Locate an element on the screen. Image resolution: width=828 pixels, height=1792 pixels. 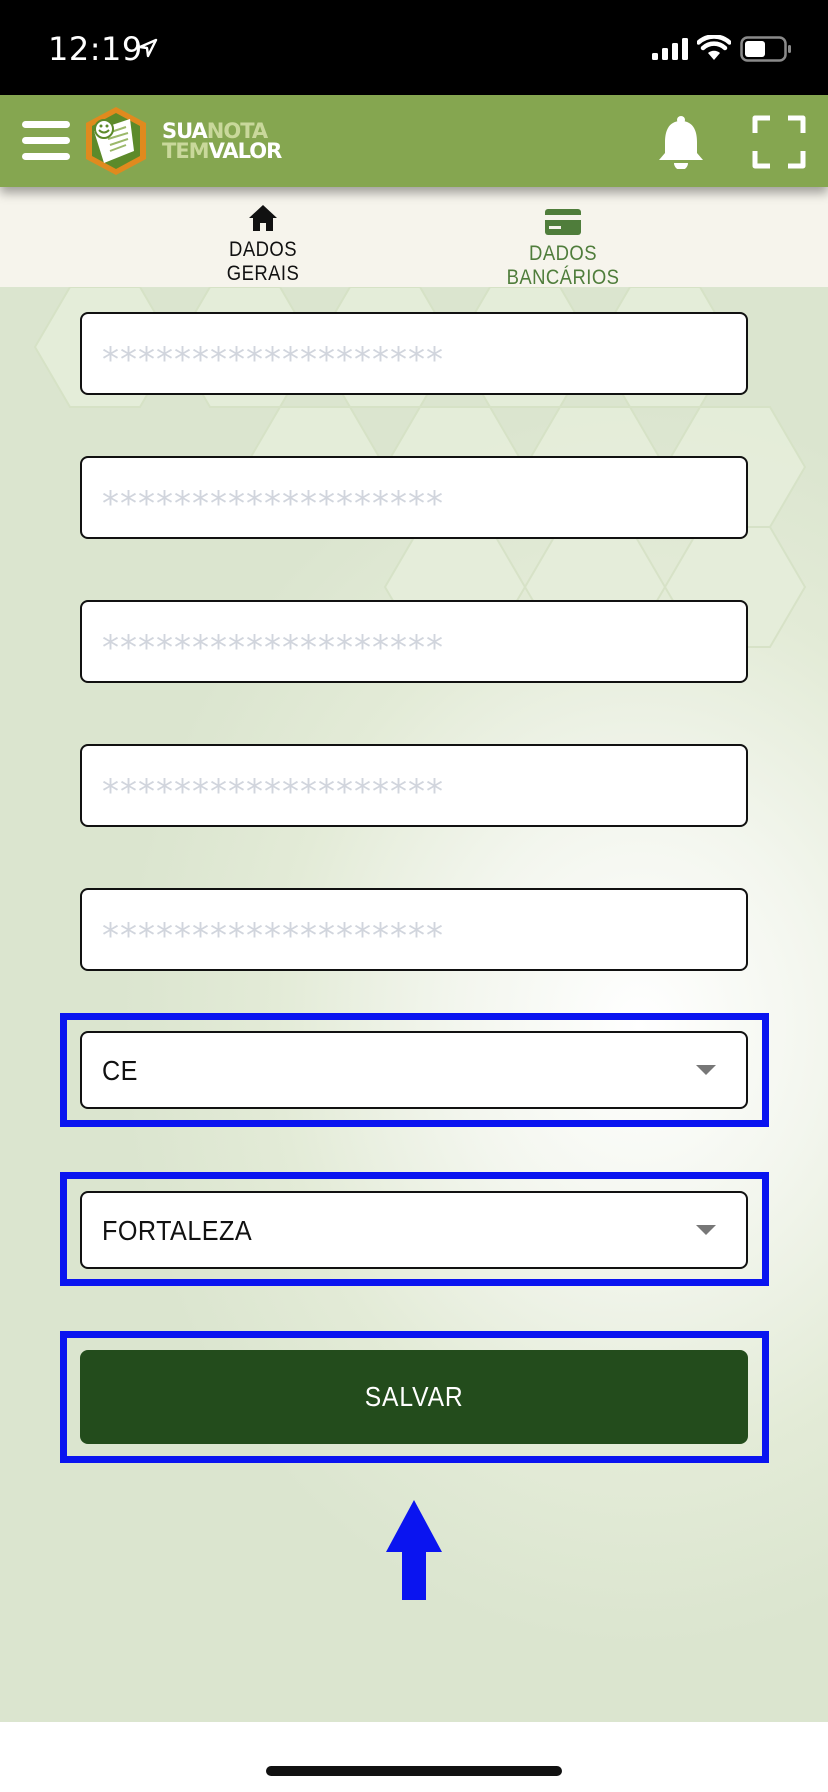
status-bar: 12:19 is located at coordinates (414, 47).